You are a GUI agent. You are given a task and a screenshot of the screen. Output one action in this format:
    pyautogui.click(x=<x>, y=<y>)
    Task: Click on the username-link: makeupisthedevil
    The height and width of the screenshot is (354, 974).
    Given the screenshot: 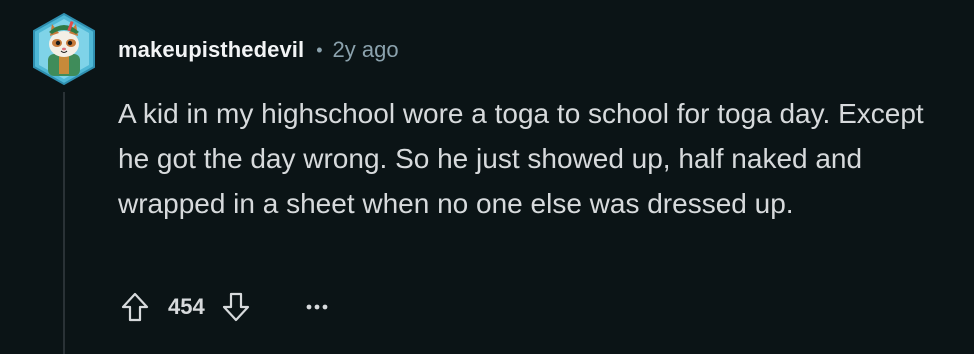 What is the action you would take?
    pyautogui.click(x=211, y=50)
    